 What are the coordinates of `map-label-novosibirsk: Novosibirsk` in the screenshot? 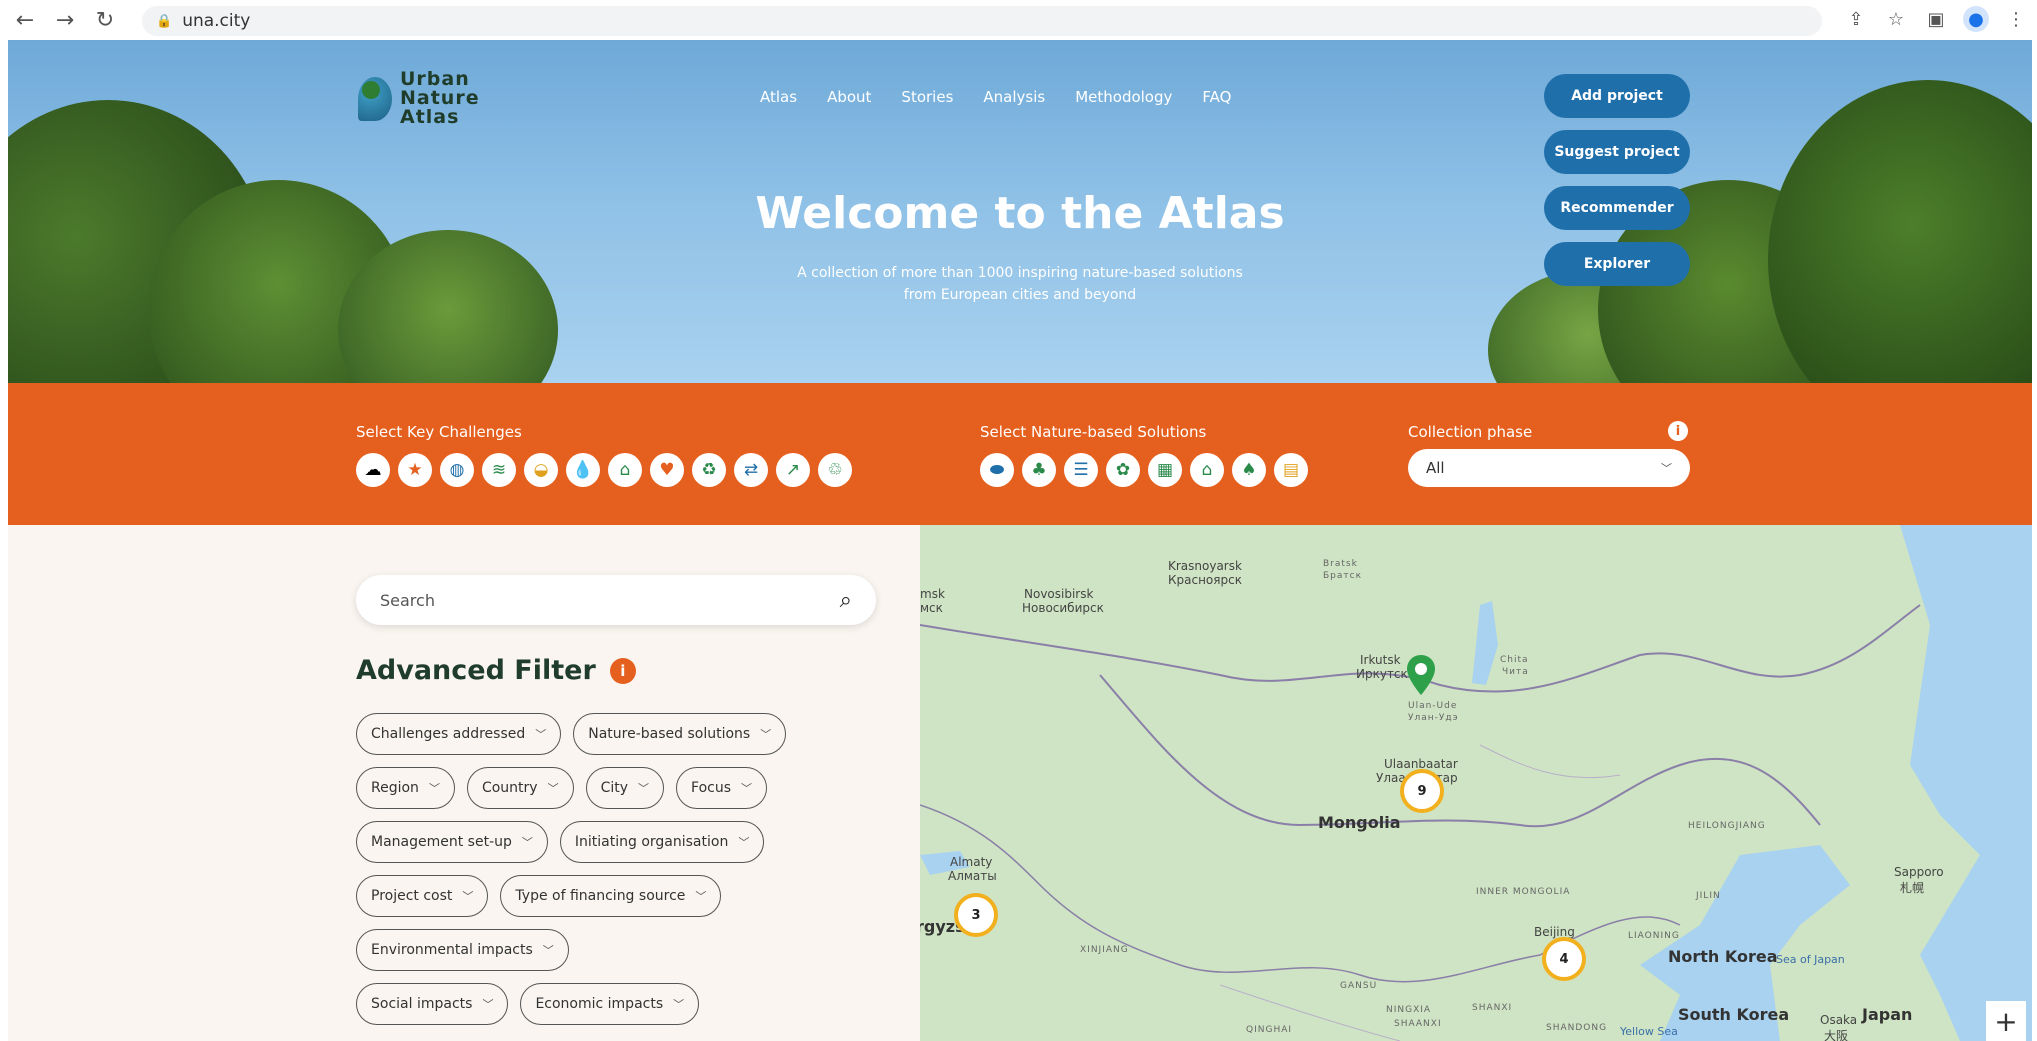 It's located at (1059, 594).